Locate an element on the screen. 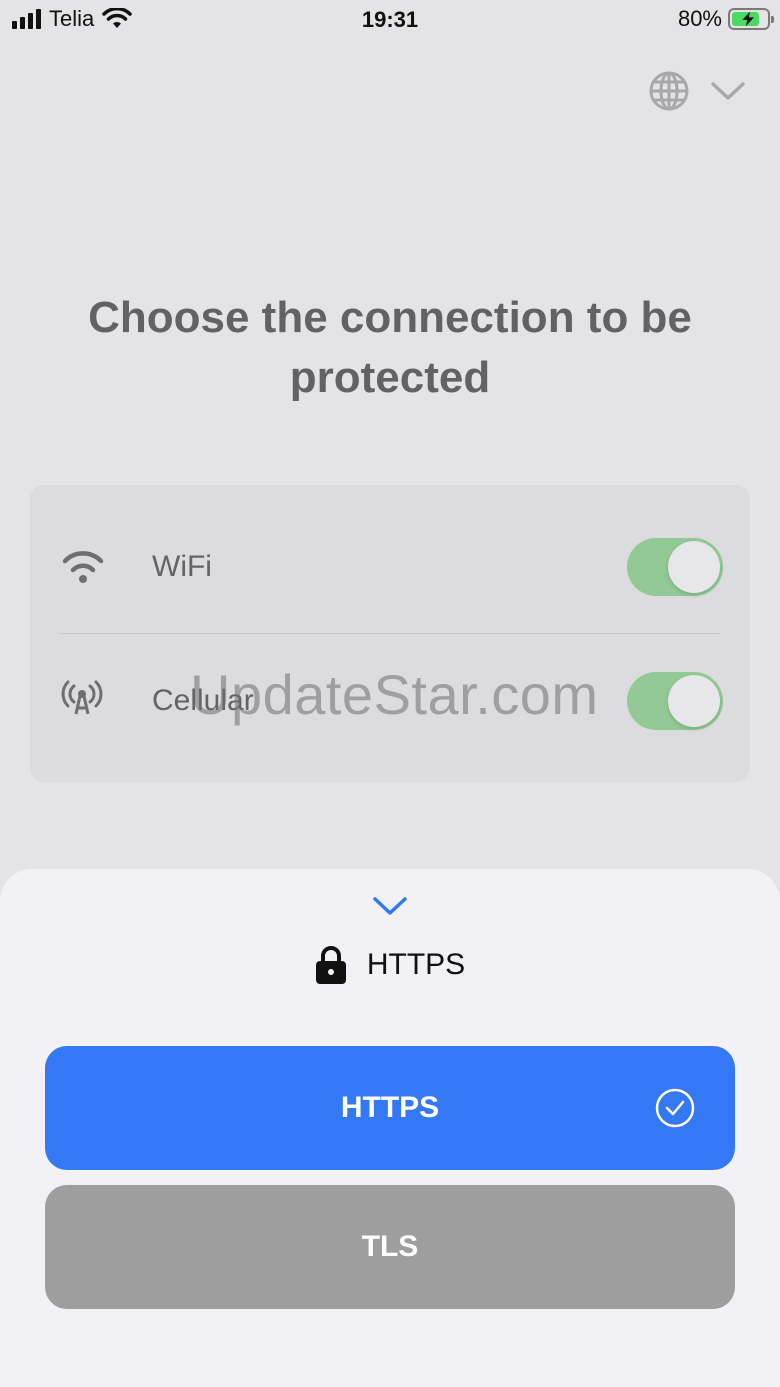  connection-row-wifi: WiFi is located at coordinates (390, 567).